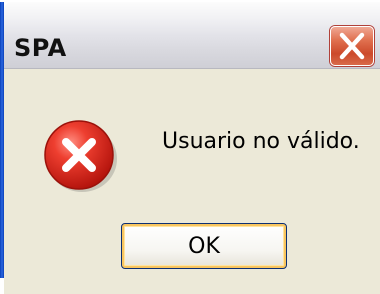 The height and width of the screenshot is (294, 380). I want to click on error-icon, so click(80, 155).